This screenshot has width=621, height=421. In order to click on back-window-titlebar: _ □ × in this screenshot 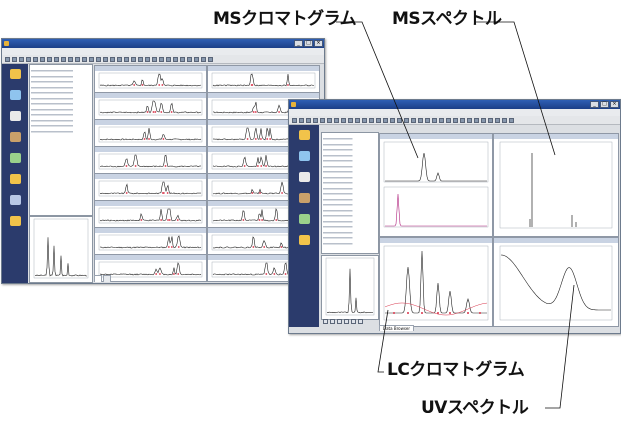, I will do `click(163, 43)`.